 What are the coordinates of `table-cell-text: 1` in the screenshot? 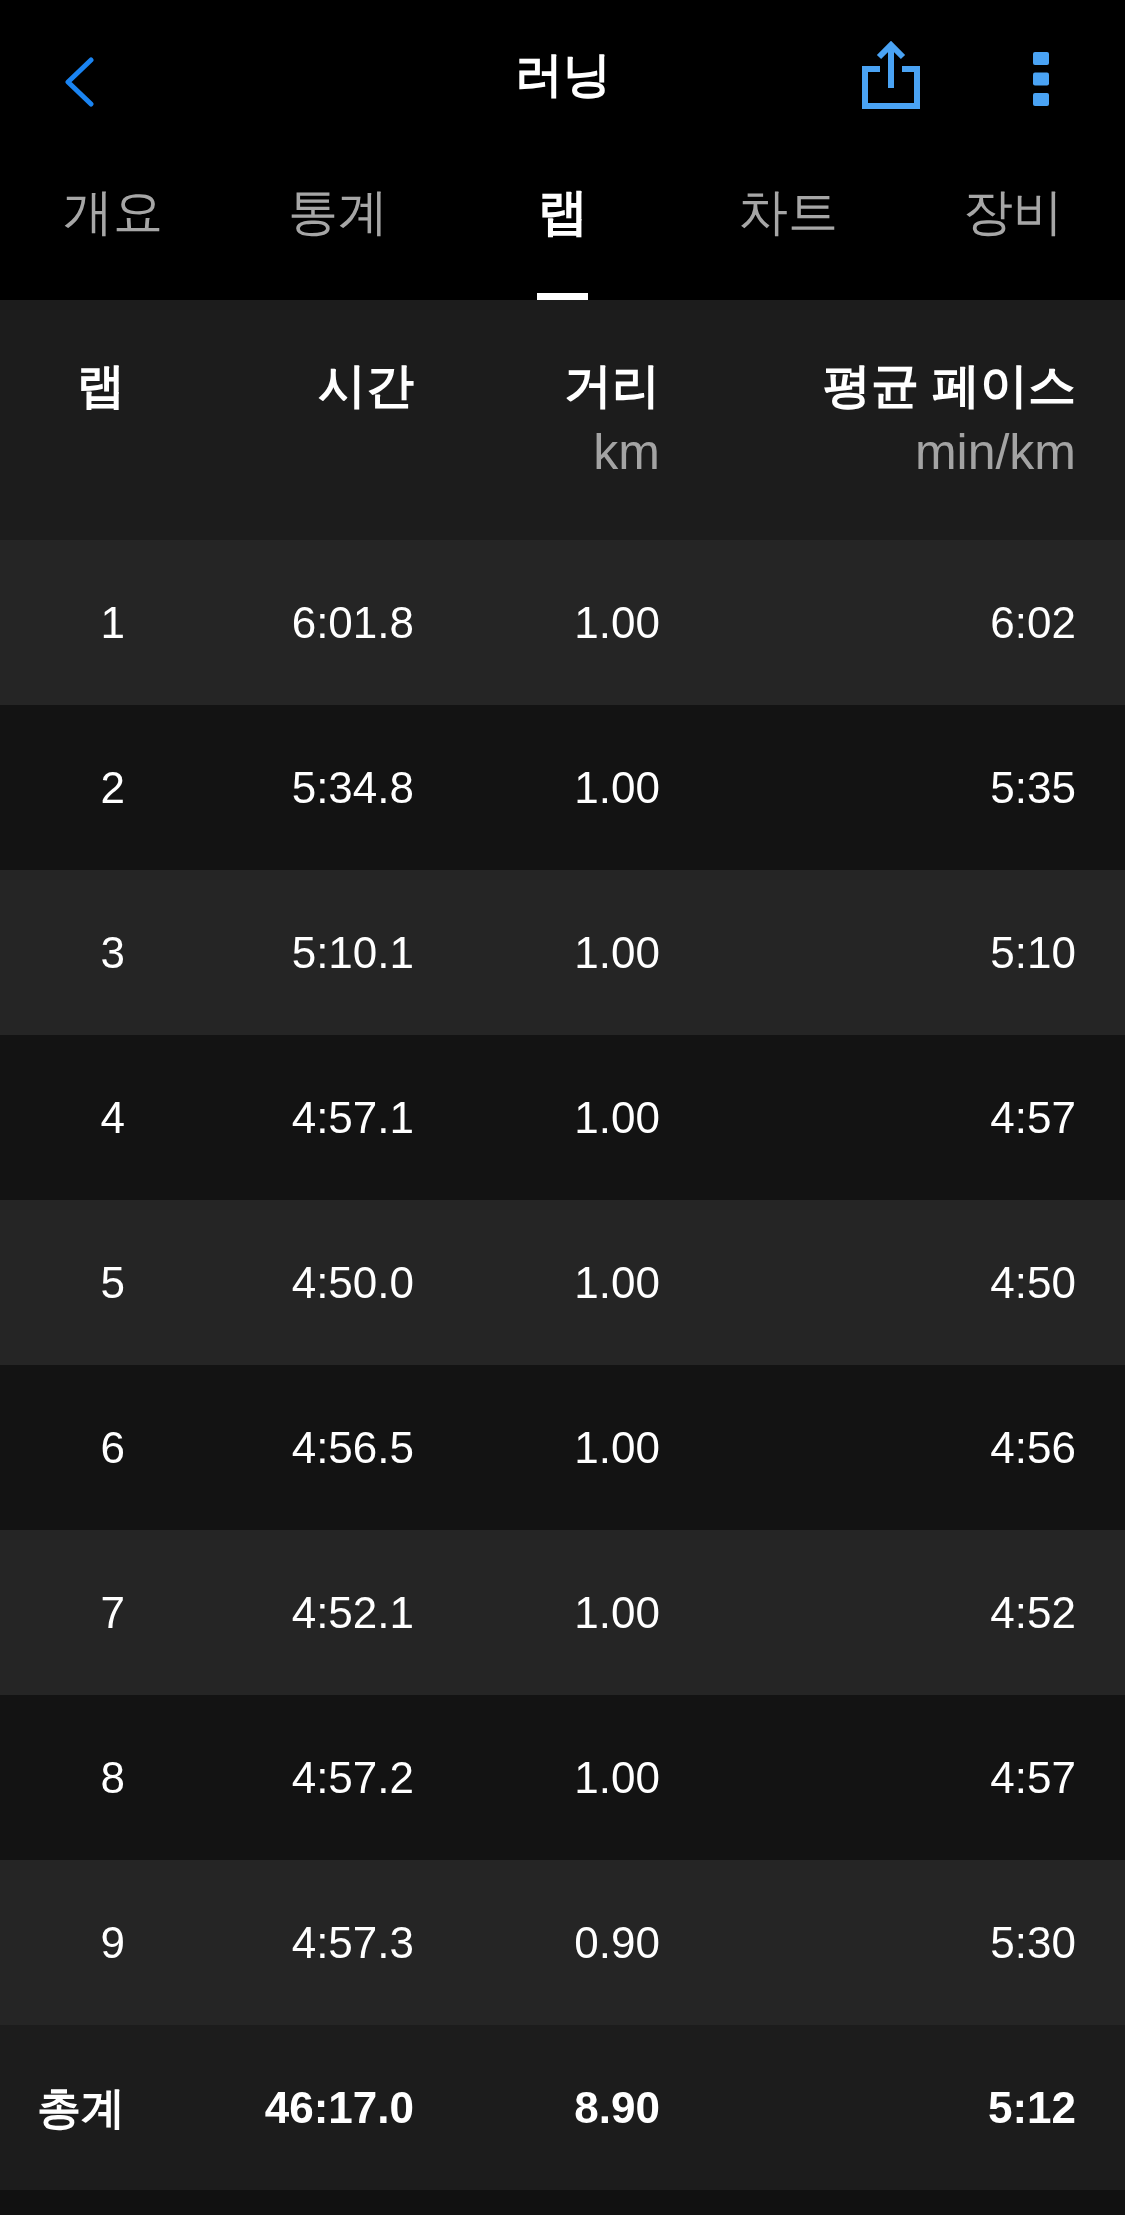 It's located at (112, 622).